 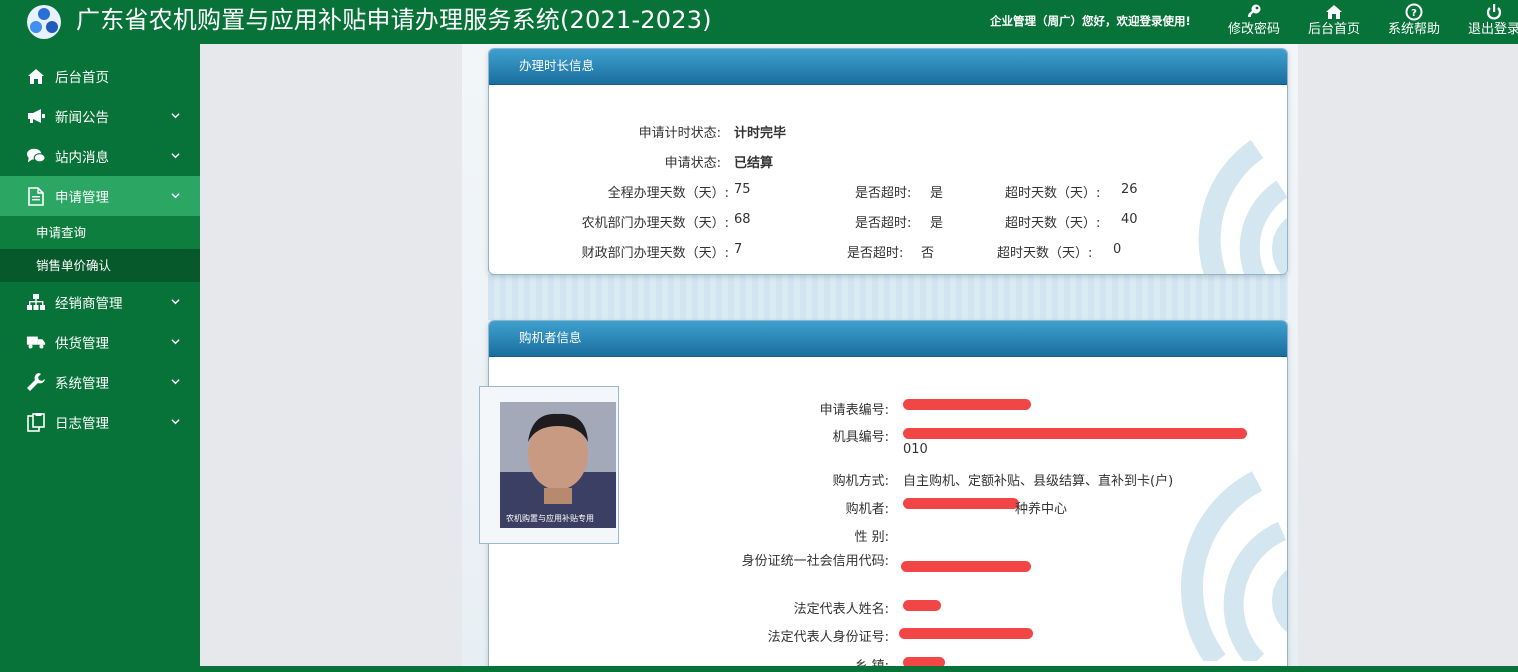 What do you see at coordinates (36, 342) in the screenshot?
I see `truck-icon` at bounding box center [36, 342].